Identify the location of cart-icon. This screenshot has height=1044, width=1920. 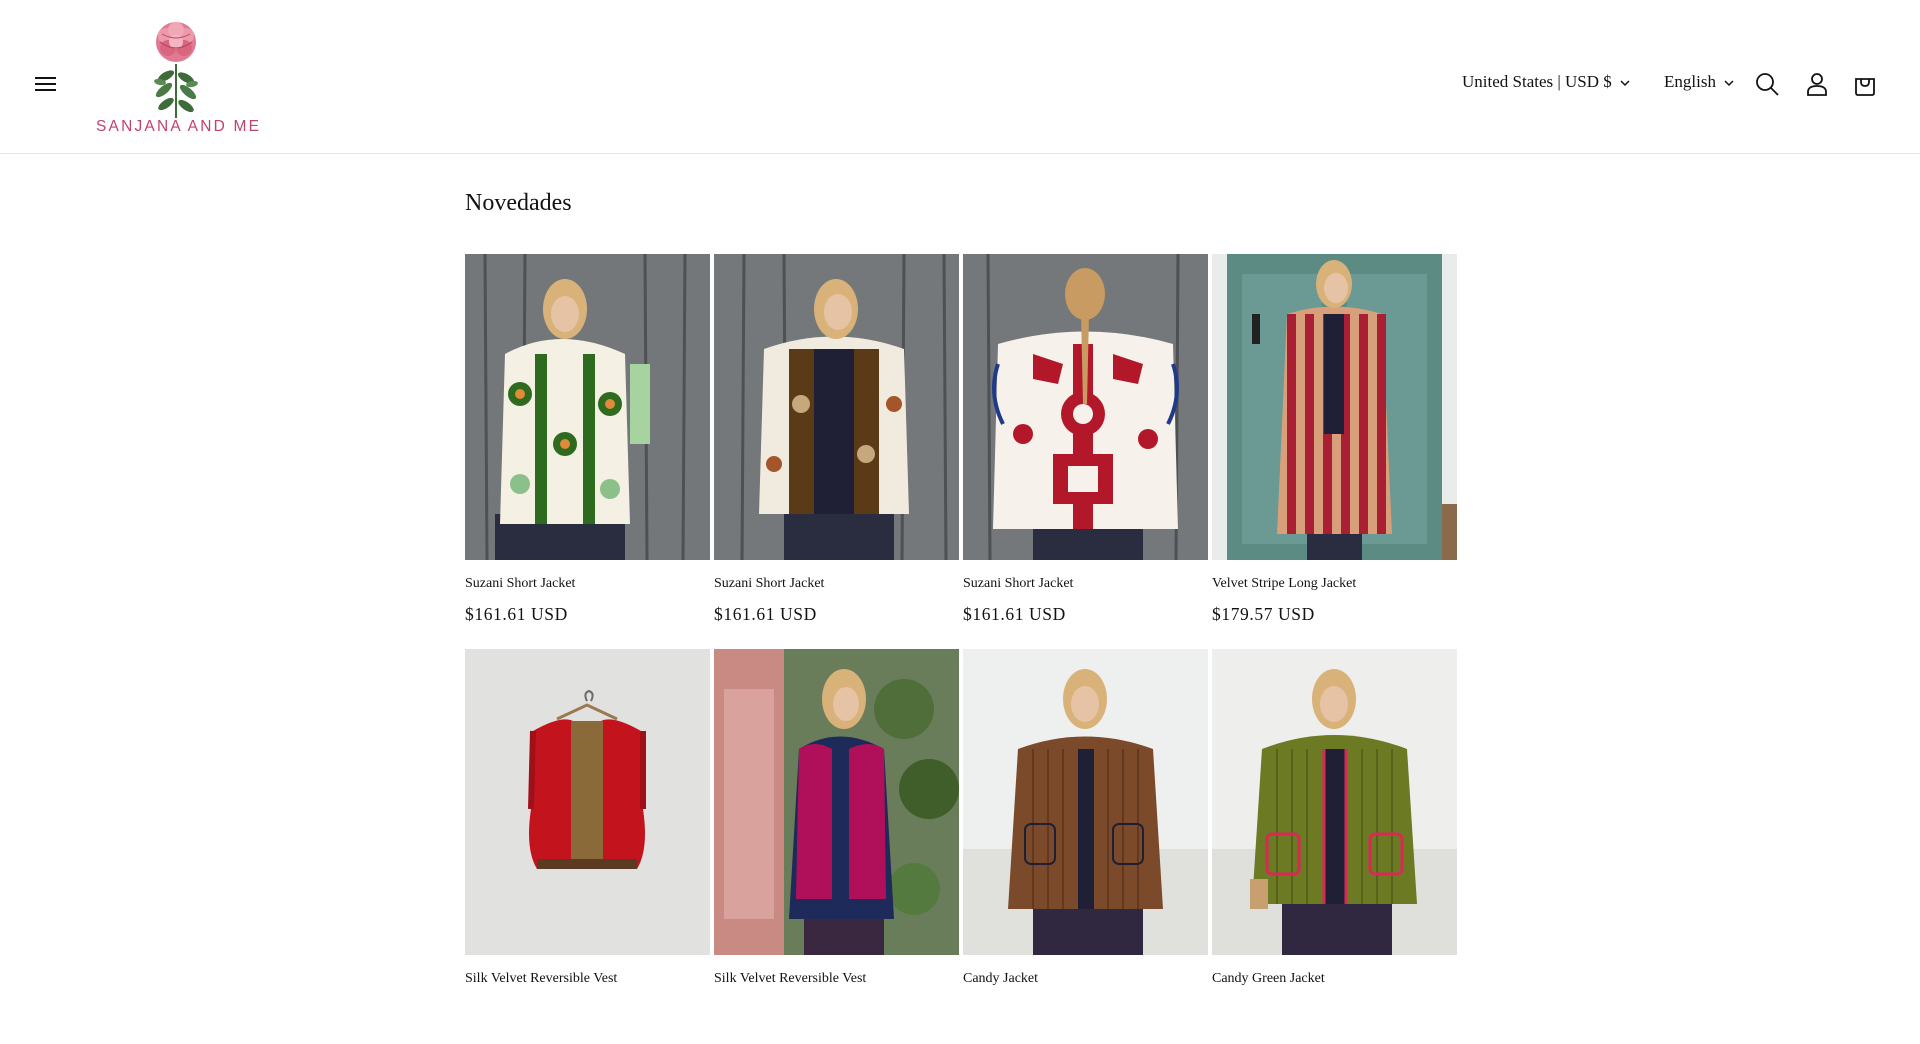
(1865, 87).